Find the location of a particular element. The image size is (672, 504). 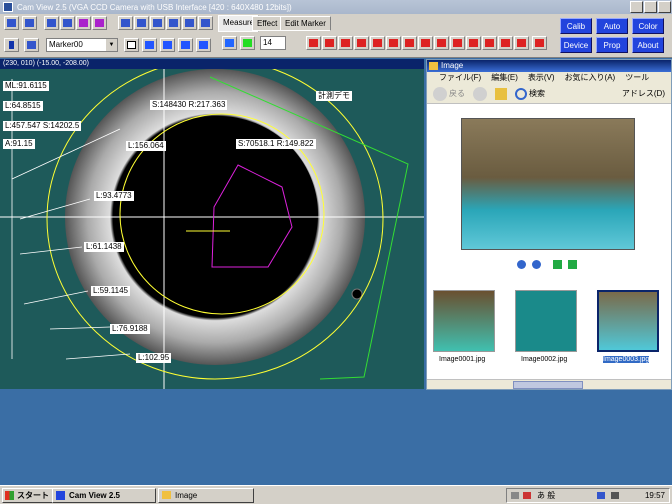

prop-button: Prop is located at coordinates (612, 45).